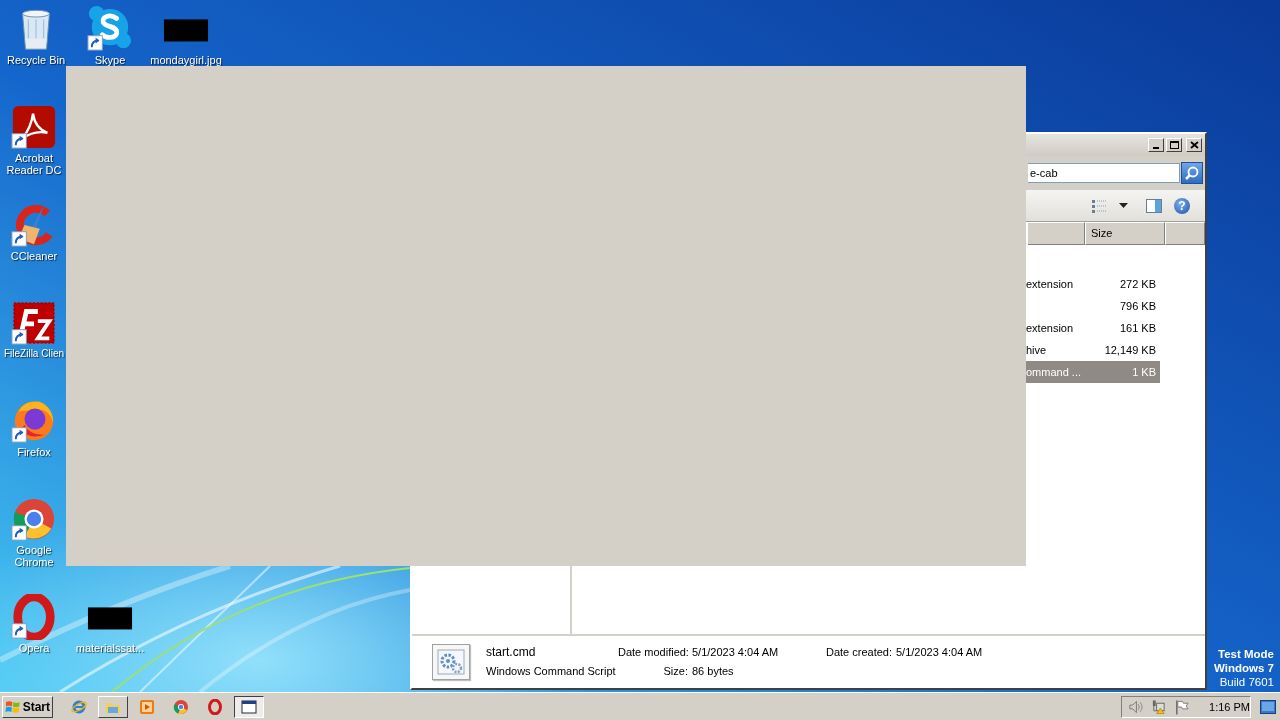 The image size is (1280, 720). What do you see at coordinates (1130, 350) in the screenshot?
I see `file-size-cell-text: 12,149 KB` at bounding box center [1130, 350].